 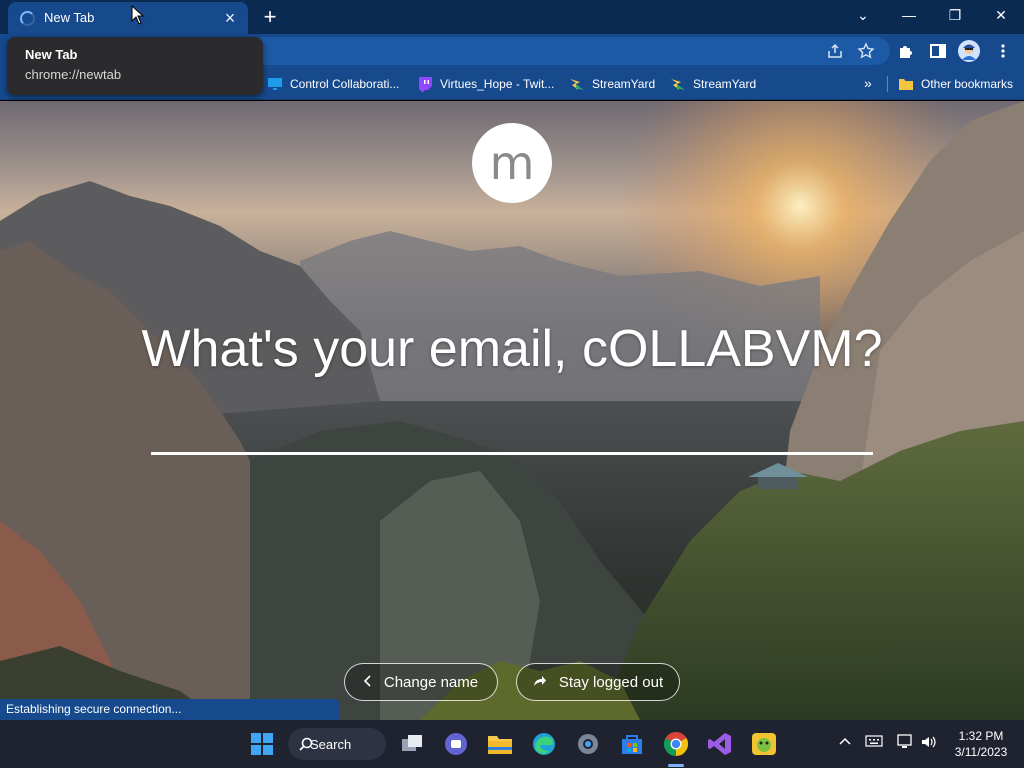 I want to click on address-bar, so click(x=570, y=51).